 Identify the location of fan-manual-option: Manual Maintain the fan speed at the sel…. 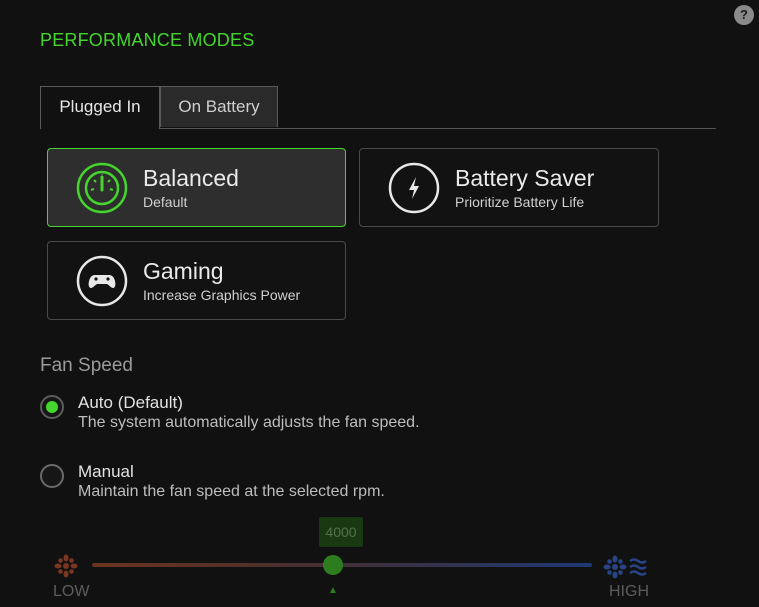
(260, 484).